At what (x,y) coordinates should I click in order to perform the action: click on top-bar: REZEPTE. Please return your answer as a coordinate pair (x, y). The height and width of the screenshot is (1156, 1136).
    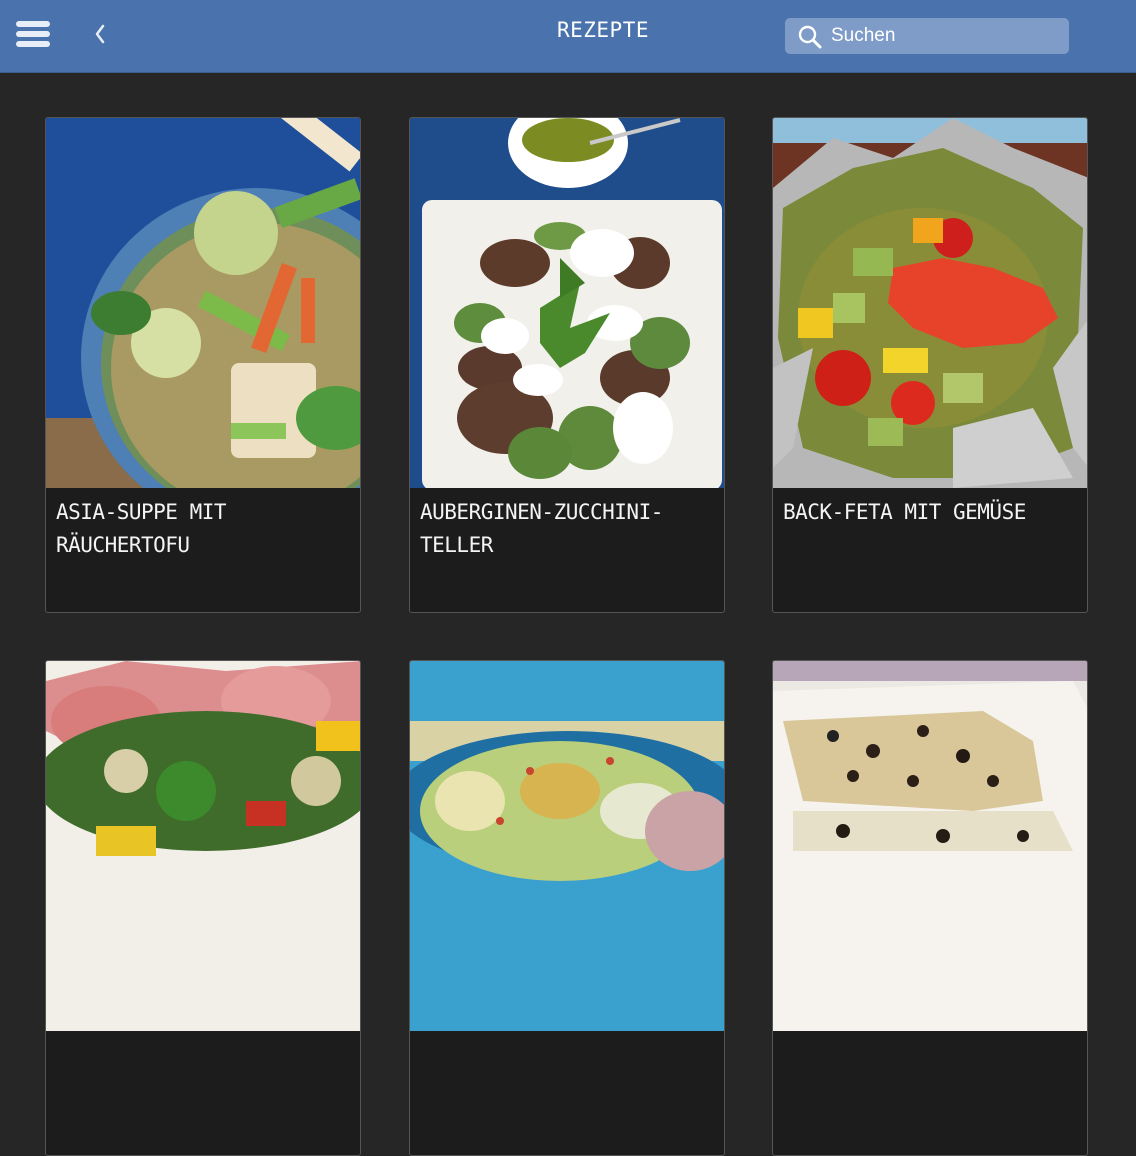
    Looking at the image, I should click on (568, 36).